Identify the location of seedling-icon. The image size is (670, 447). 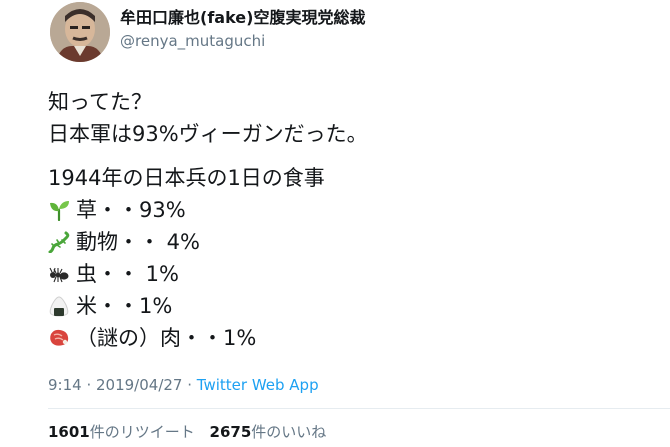
(59, 210).